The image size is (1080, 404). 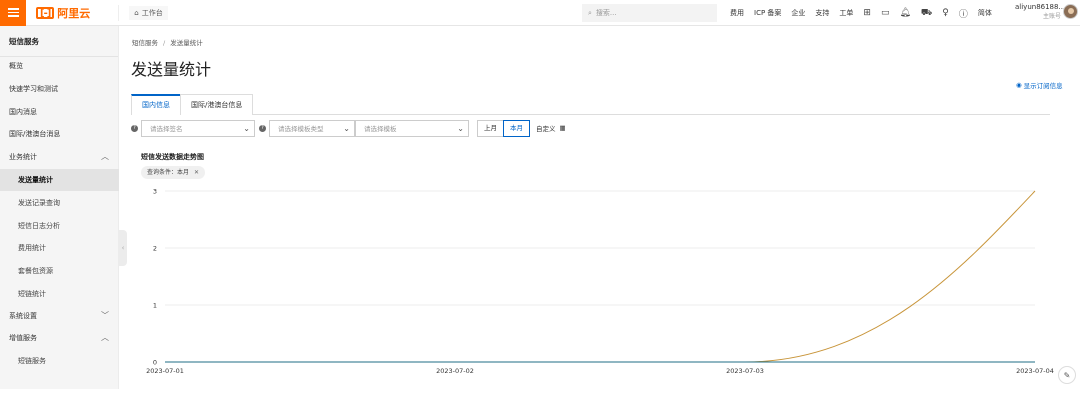 What do you see at coordinates (546, 129) in the screenshot?
I see `custom-date-label: 自定义` at bounding box center [546, 129].